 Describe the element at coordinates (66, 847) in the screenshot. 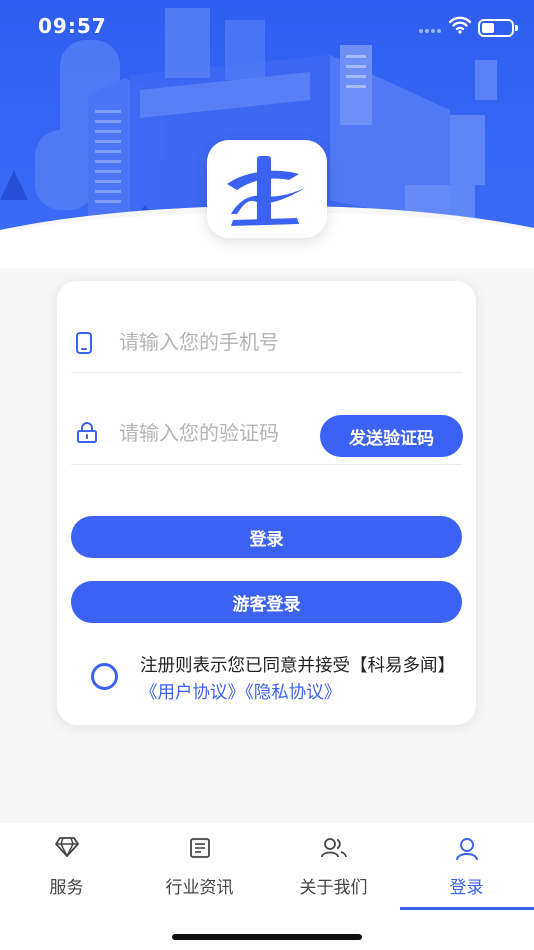

I see `diamond-icon` at that location.